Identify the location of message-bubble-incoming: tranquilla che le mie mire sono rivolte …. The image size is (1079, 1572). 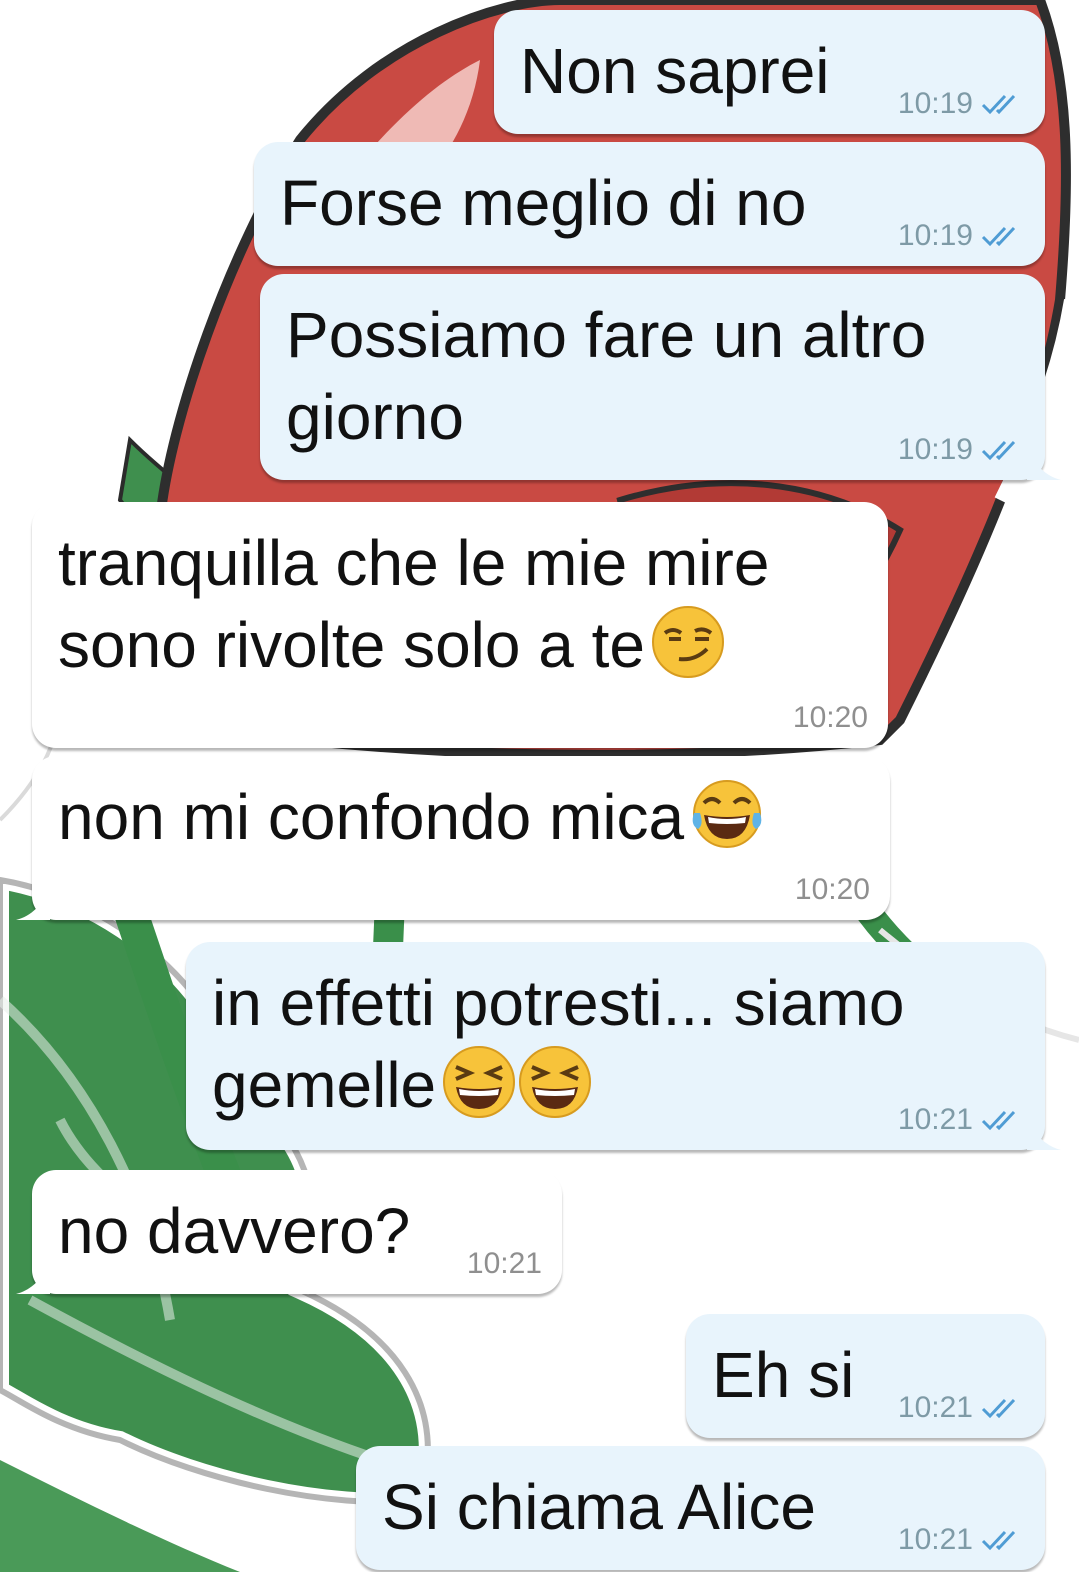
(460, 625).